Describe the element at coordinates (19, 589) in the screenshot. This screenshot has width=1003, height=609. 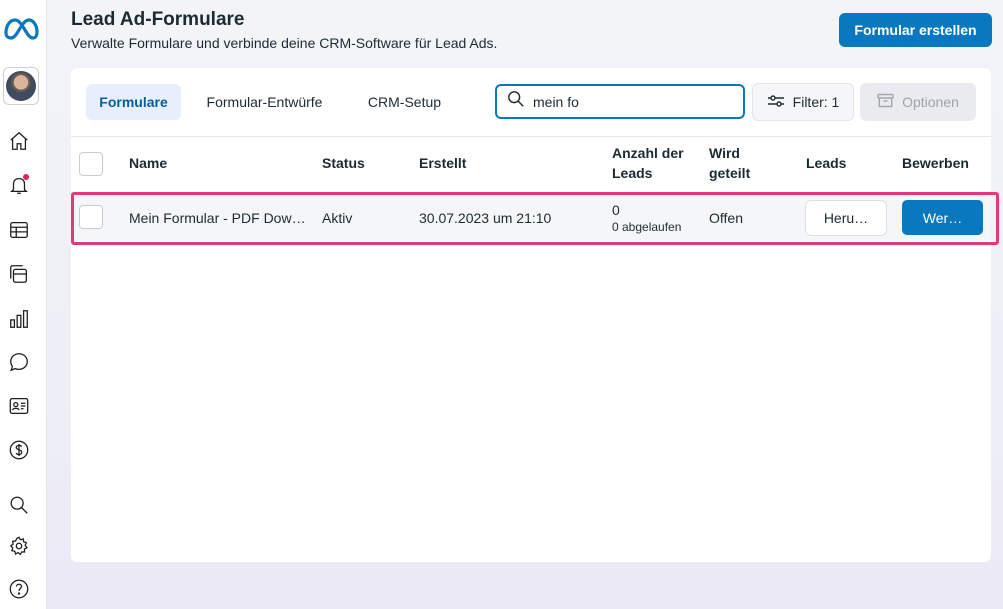
I see `help-icon` at that location.